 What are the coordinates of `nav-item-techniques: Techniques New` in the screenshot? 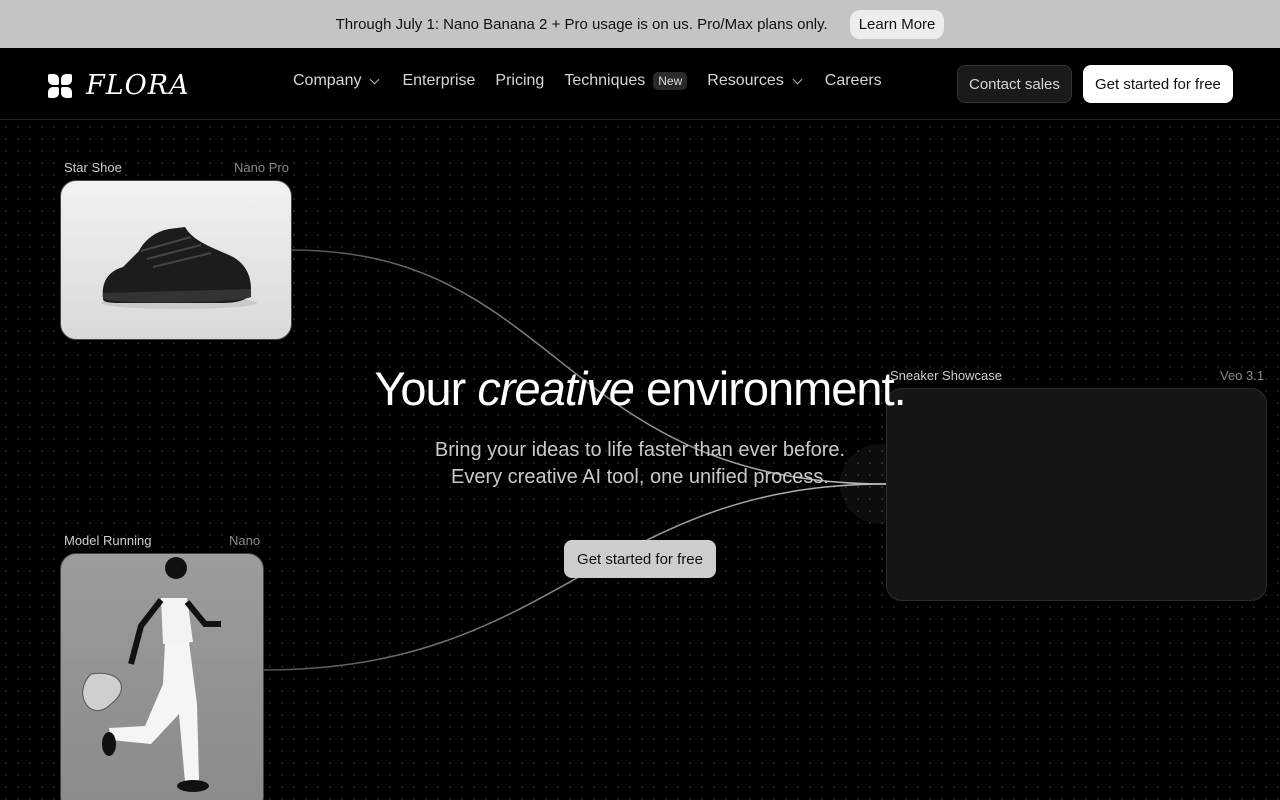 It's located at (626, 81).